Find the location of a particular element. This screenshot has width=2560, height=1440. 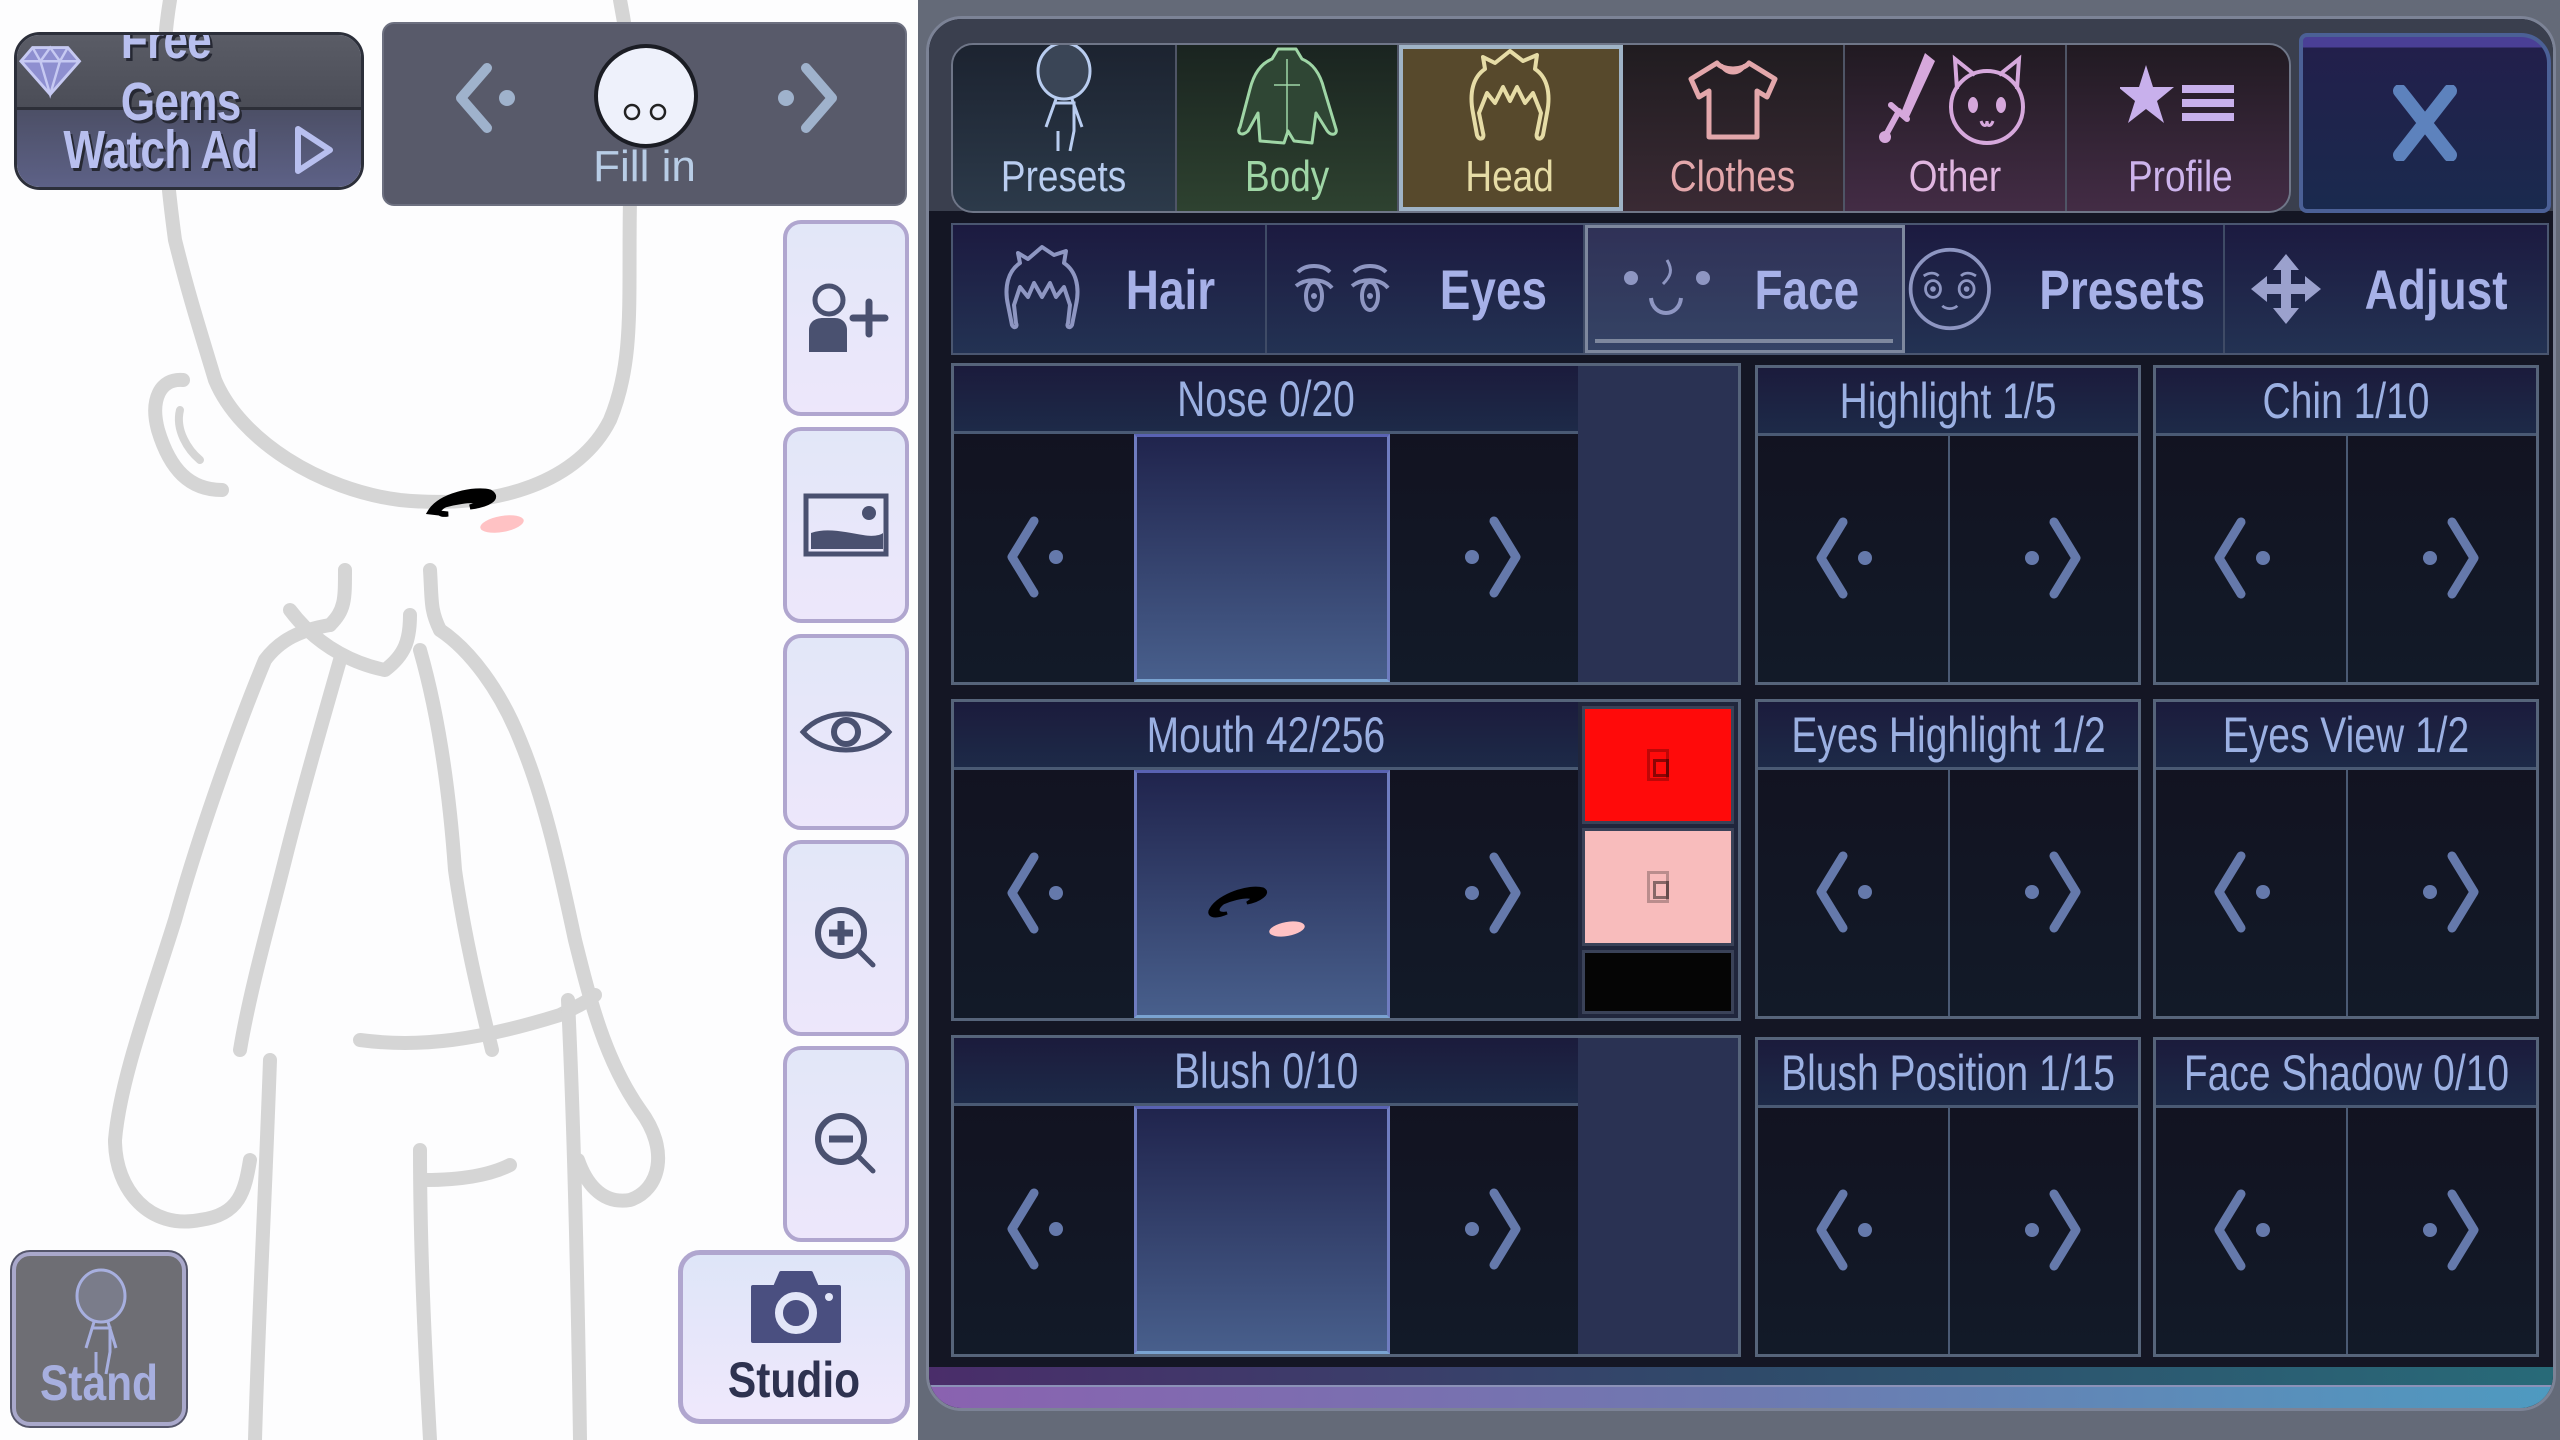

tab-label: Presets is located at coordinates (2121, 289).